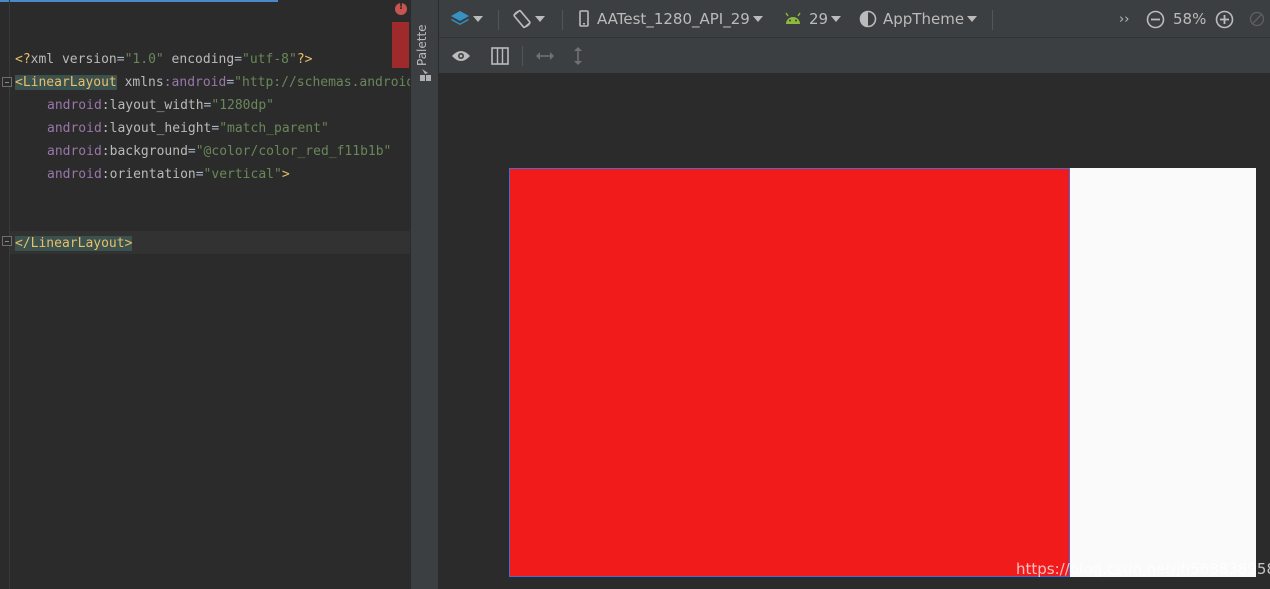 This screenshot has height=589, width=1270. What do you see at coordinates (152, 105) in the screenshot?
I see `attr-layout-width: :layout_width` at bounding box center [152, 105].